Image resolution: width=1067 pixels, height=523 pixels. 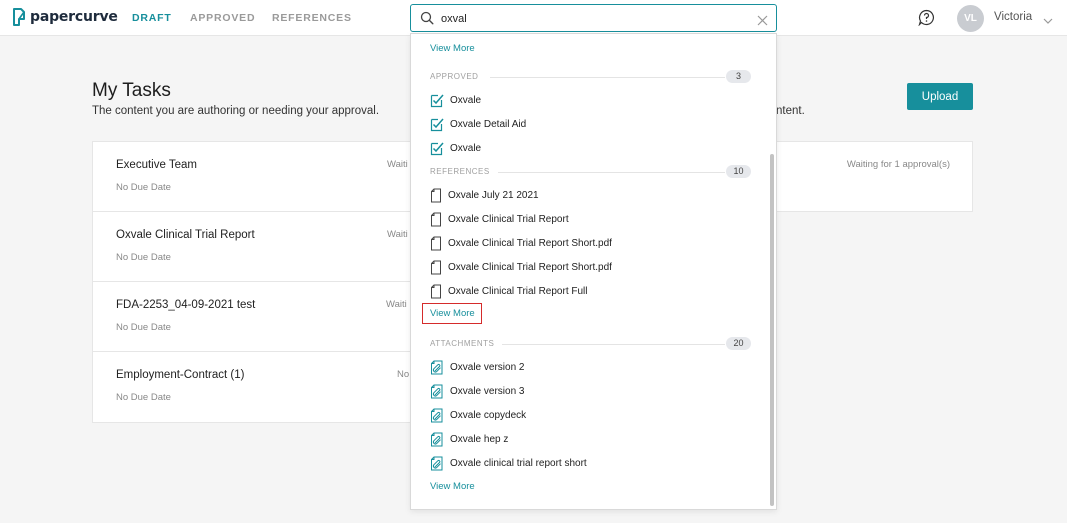 What do you see at coordinates (479, 439) in the screenshot?
I see `result-label: Oxvale hep z` at bounding box center [479, 439].